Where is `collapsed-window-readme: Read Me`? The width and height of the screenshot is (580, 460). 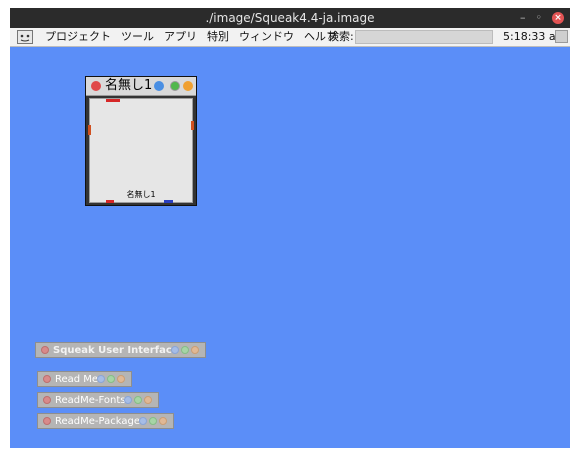
collapsed-window-readme: Read Me is located at coordinates (84, 379).